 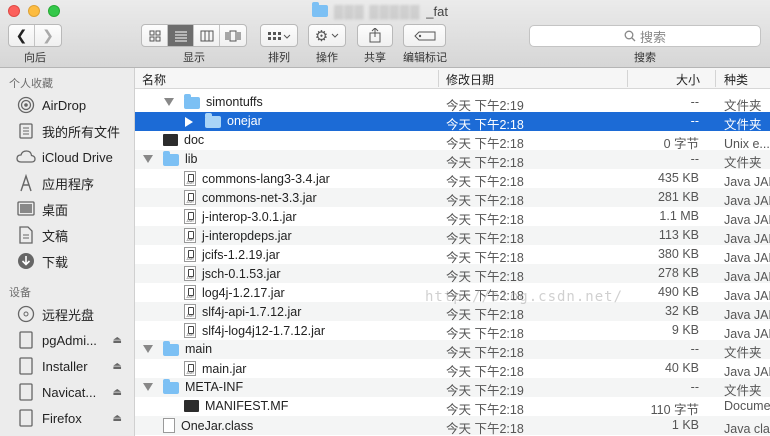 I want to click on file-name-cell: main, so click(x=187, y=348).